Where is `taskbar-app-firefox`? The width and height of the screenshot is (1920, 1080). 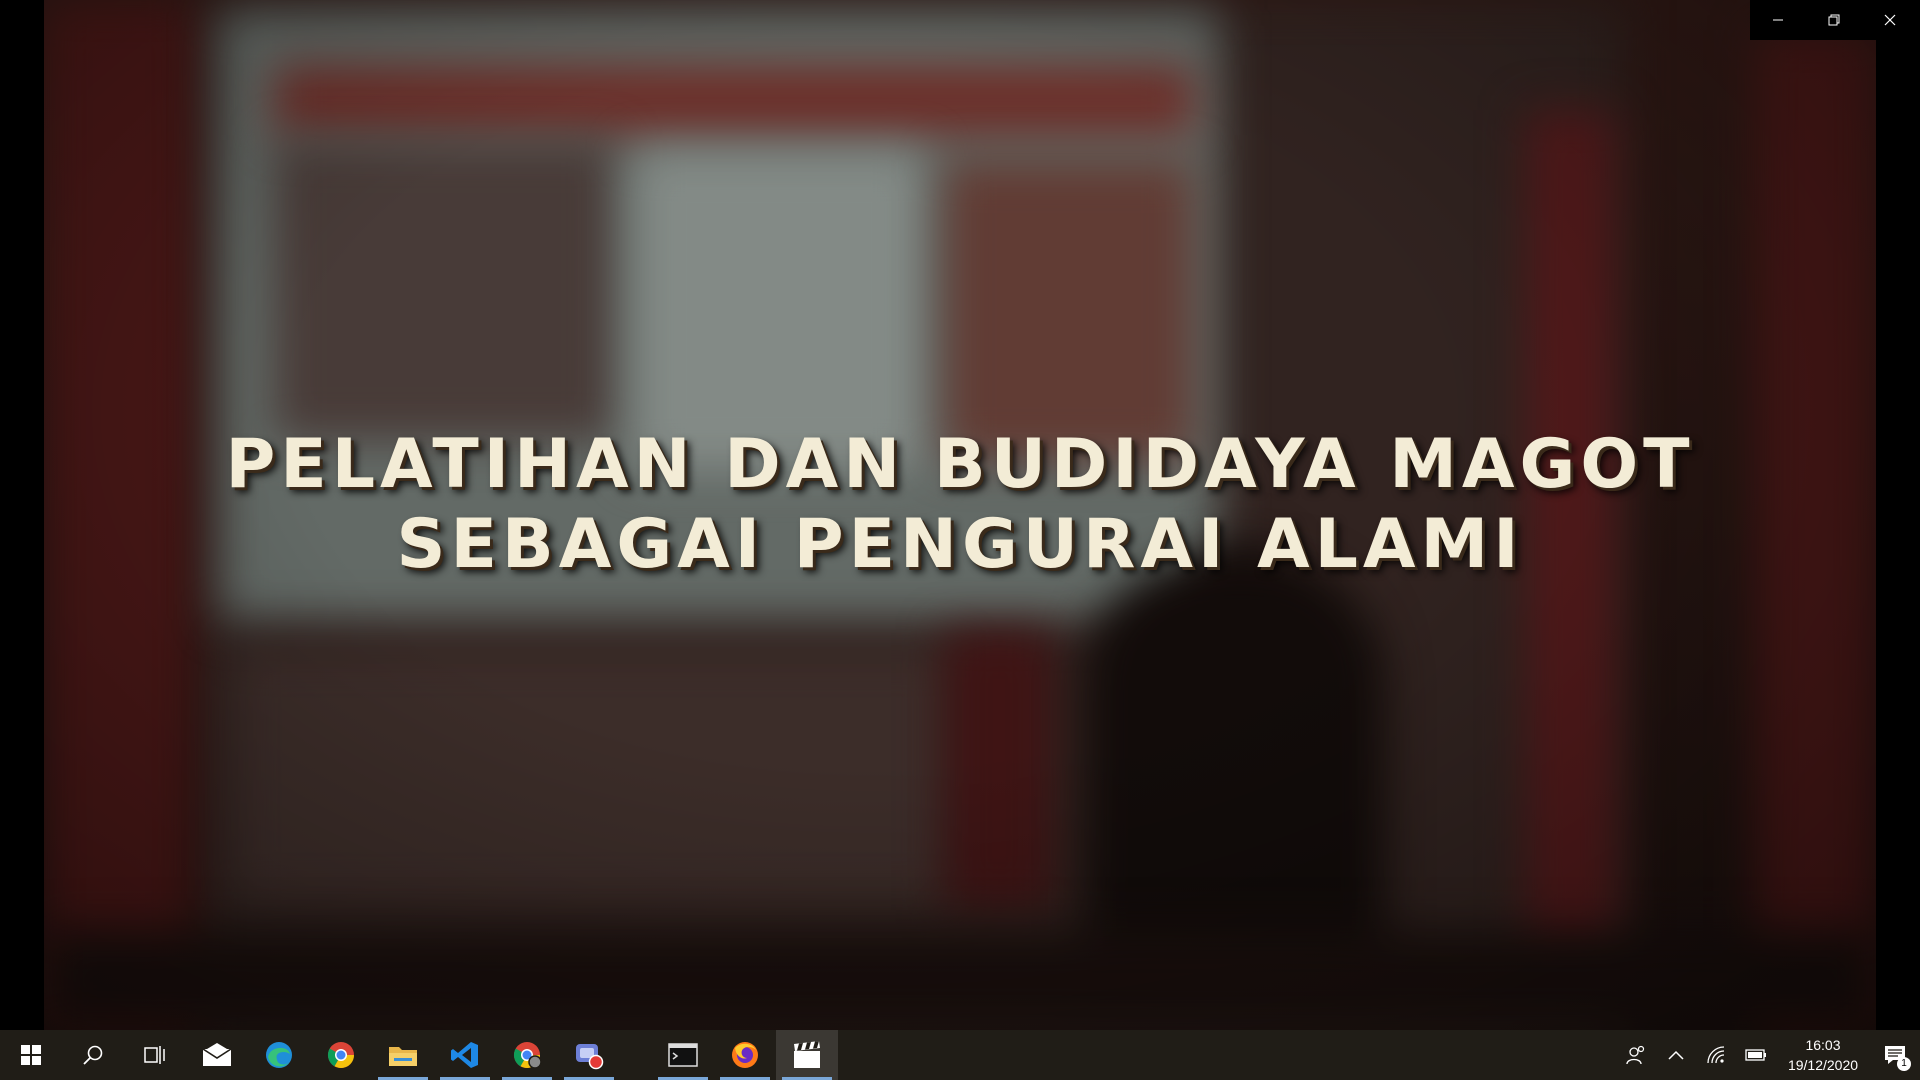 taskbar-app-firefox is located at coordinates (745, 1055).